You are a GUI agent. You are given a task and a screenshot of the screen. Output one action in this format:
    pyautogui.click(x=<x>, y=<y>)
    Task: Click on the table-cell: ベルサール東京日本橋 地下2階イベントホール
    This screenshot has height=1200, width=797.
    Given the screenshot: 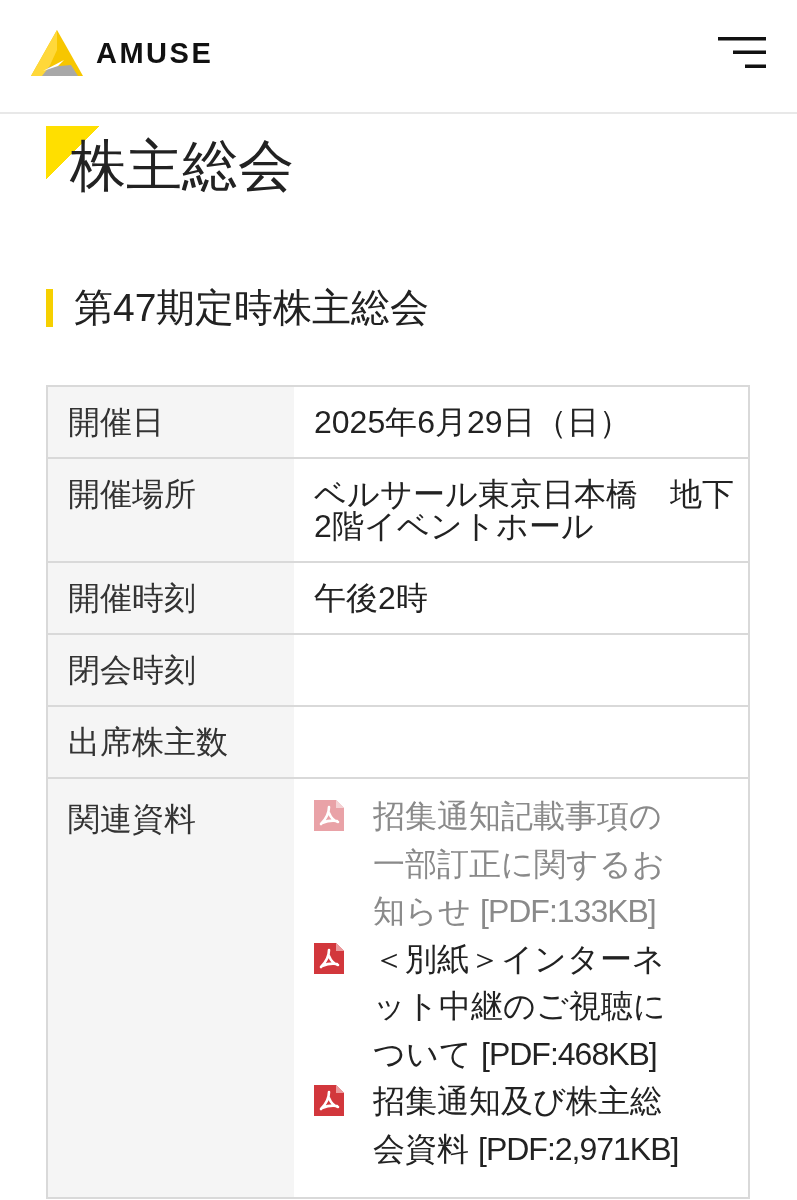 What is the action you would take?
    pyautogui.click(x=521, y=510)
    